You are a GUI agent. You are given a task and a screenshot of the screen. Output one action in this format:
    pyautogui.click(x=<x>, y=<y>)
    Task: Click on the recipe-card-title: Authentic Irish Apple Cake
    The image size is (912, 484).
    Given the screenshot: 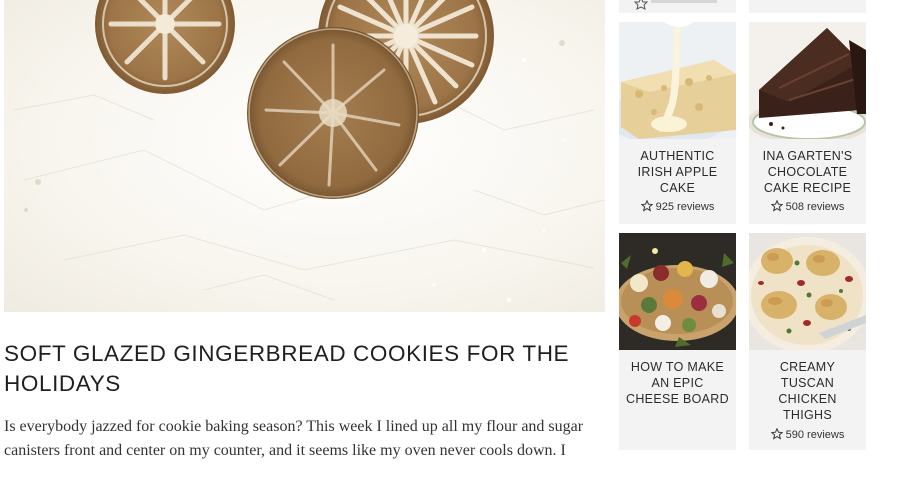 What is the action you would take?
    pyautogui.click(x=677, y=172)
    